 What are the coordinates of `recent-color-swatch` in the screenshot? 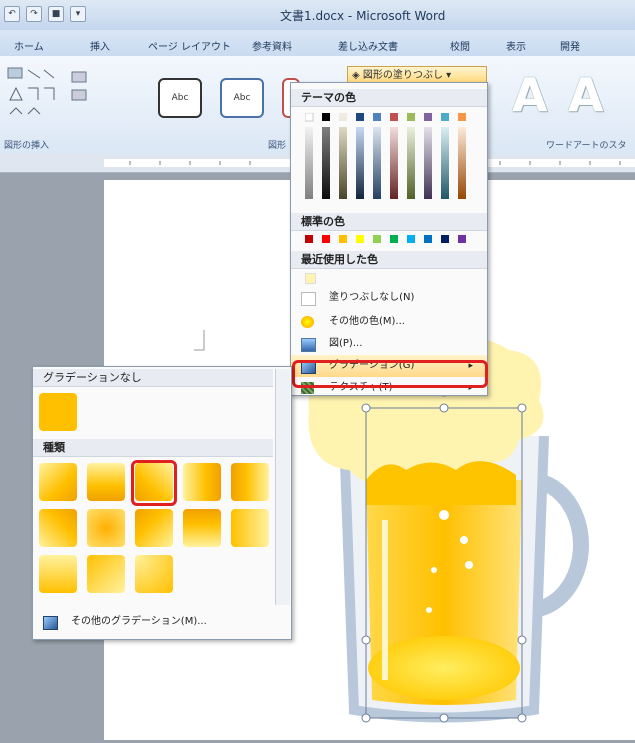 It's located at (310, 278).